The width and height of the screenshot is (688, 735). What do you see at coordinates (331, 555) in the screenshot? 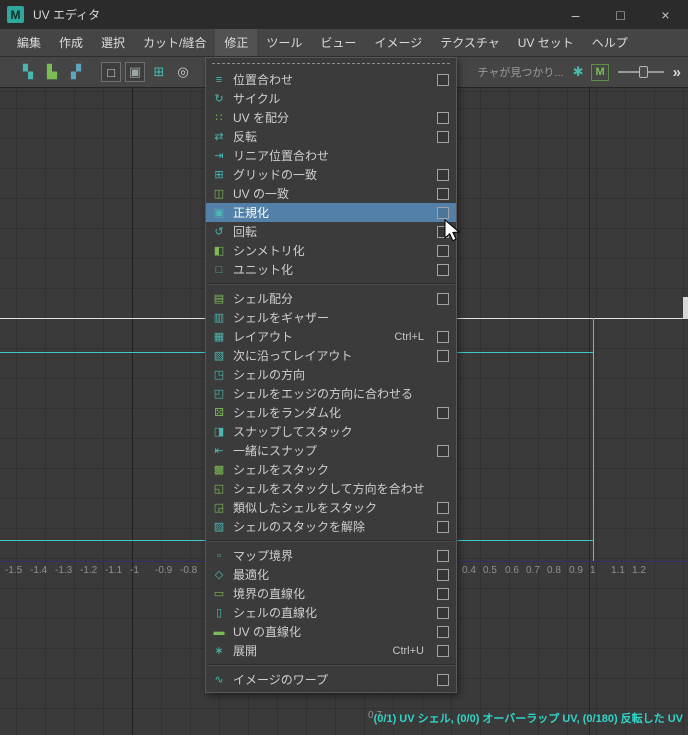
I see `menu-item-map-border: ▫ マップ境界` at bounding box center [331, 555].